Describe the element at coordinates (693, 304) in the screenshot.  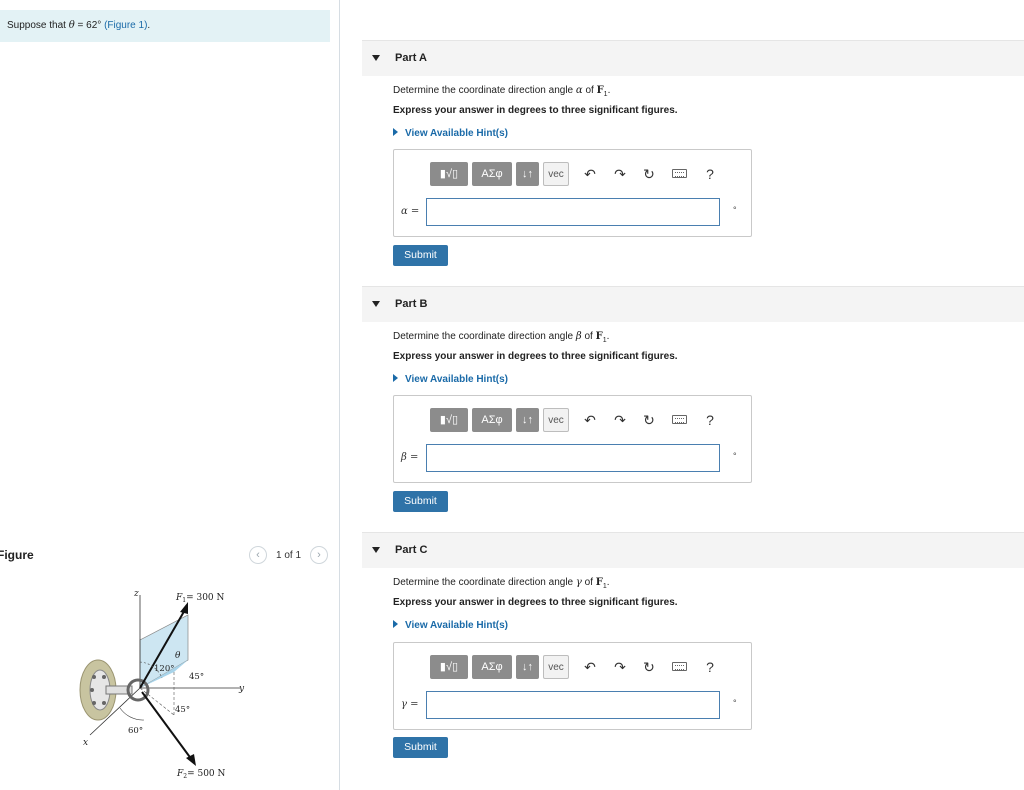
I see `part-b-header: Part B` at that location.